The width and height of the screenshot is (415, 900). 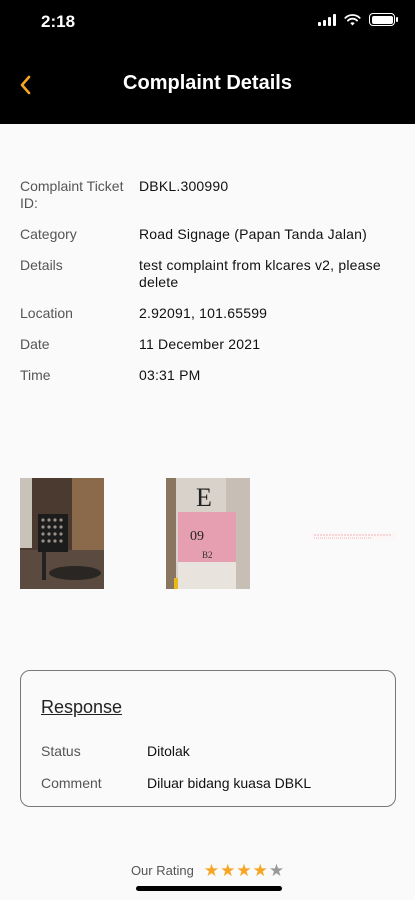 What do you see at coordinates (71, 783) in the screenshot?
I see `comment-label: Comment` at bounding box center [71, 783].